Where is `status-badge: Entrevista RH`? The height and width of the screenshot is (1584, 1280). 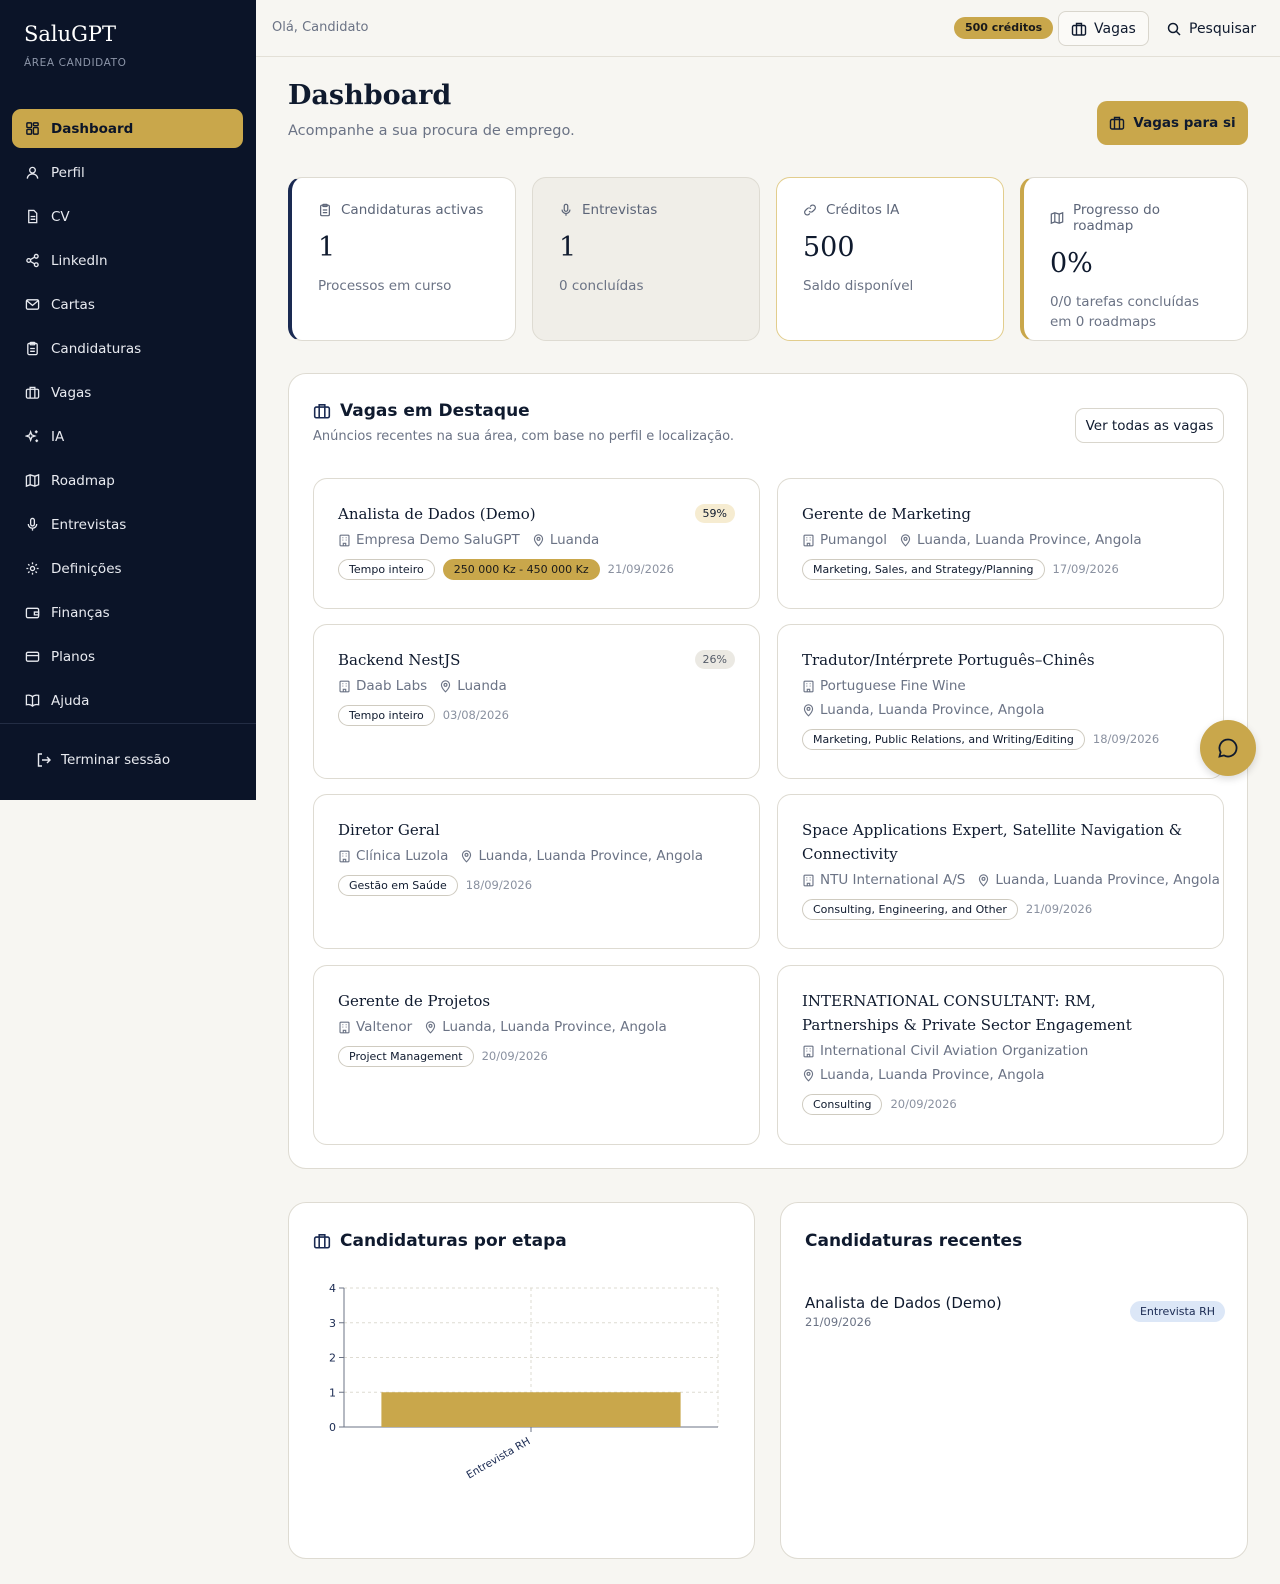 status-badge: Entrevista RH is located at coordinates (1177, 1311).